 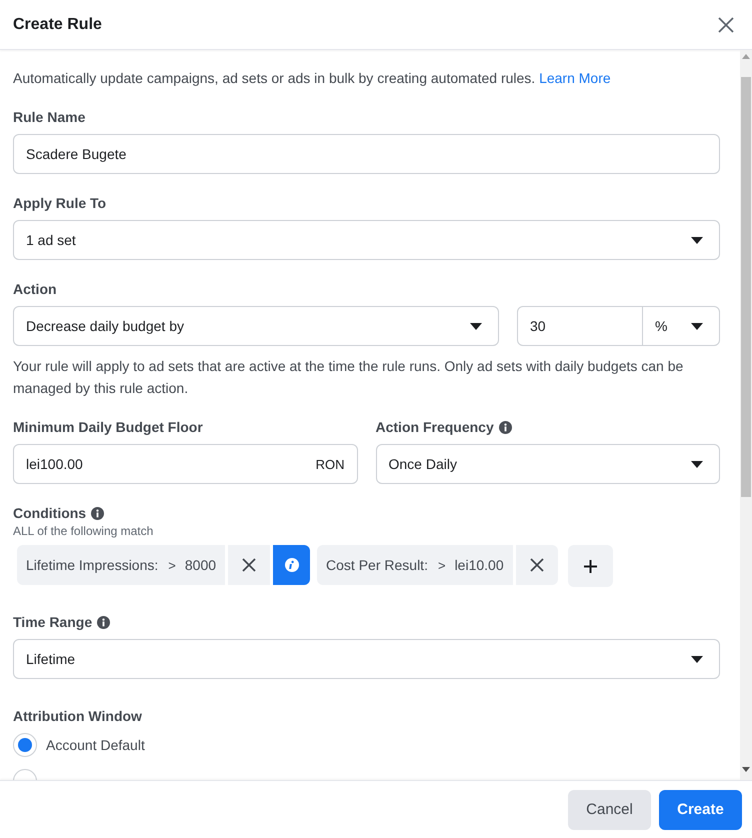 I want to click on add-condition-button, so click(x=590, y=566).